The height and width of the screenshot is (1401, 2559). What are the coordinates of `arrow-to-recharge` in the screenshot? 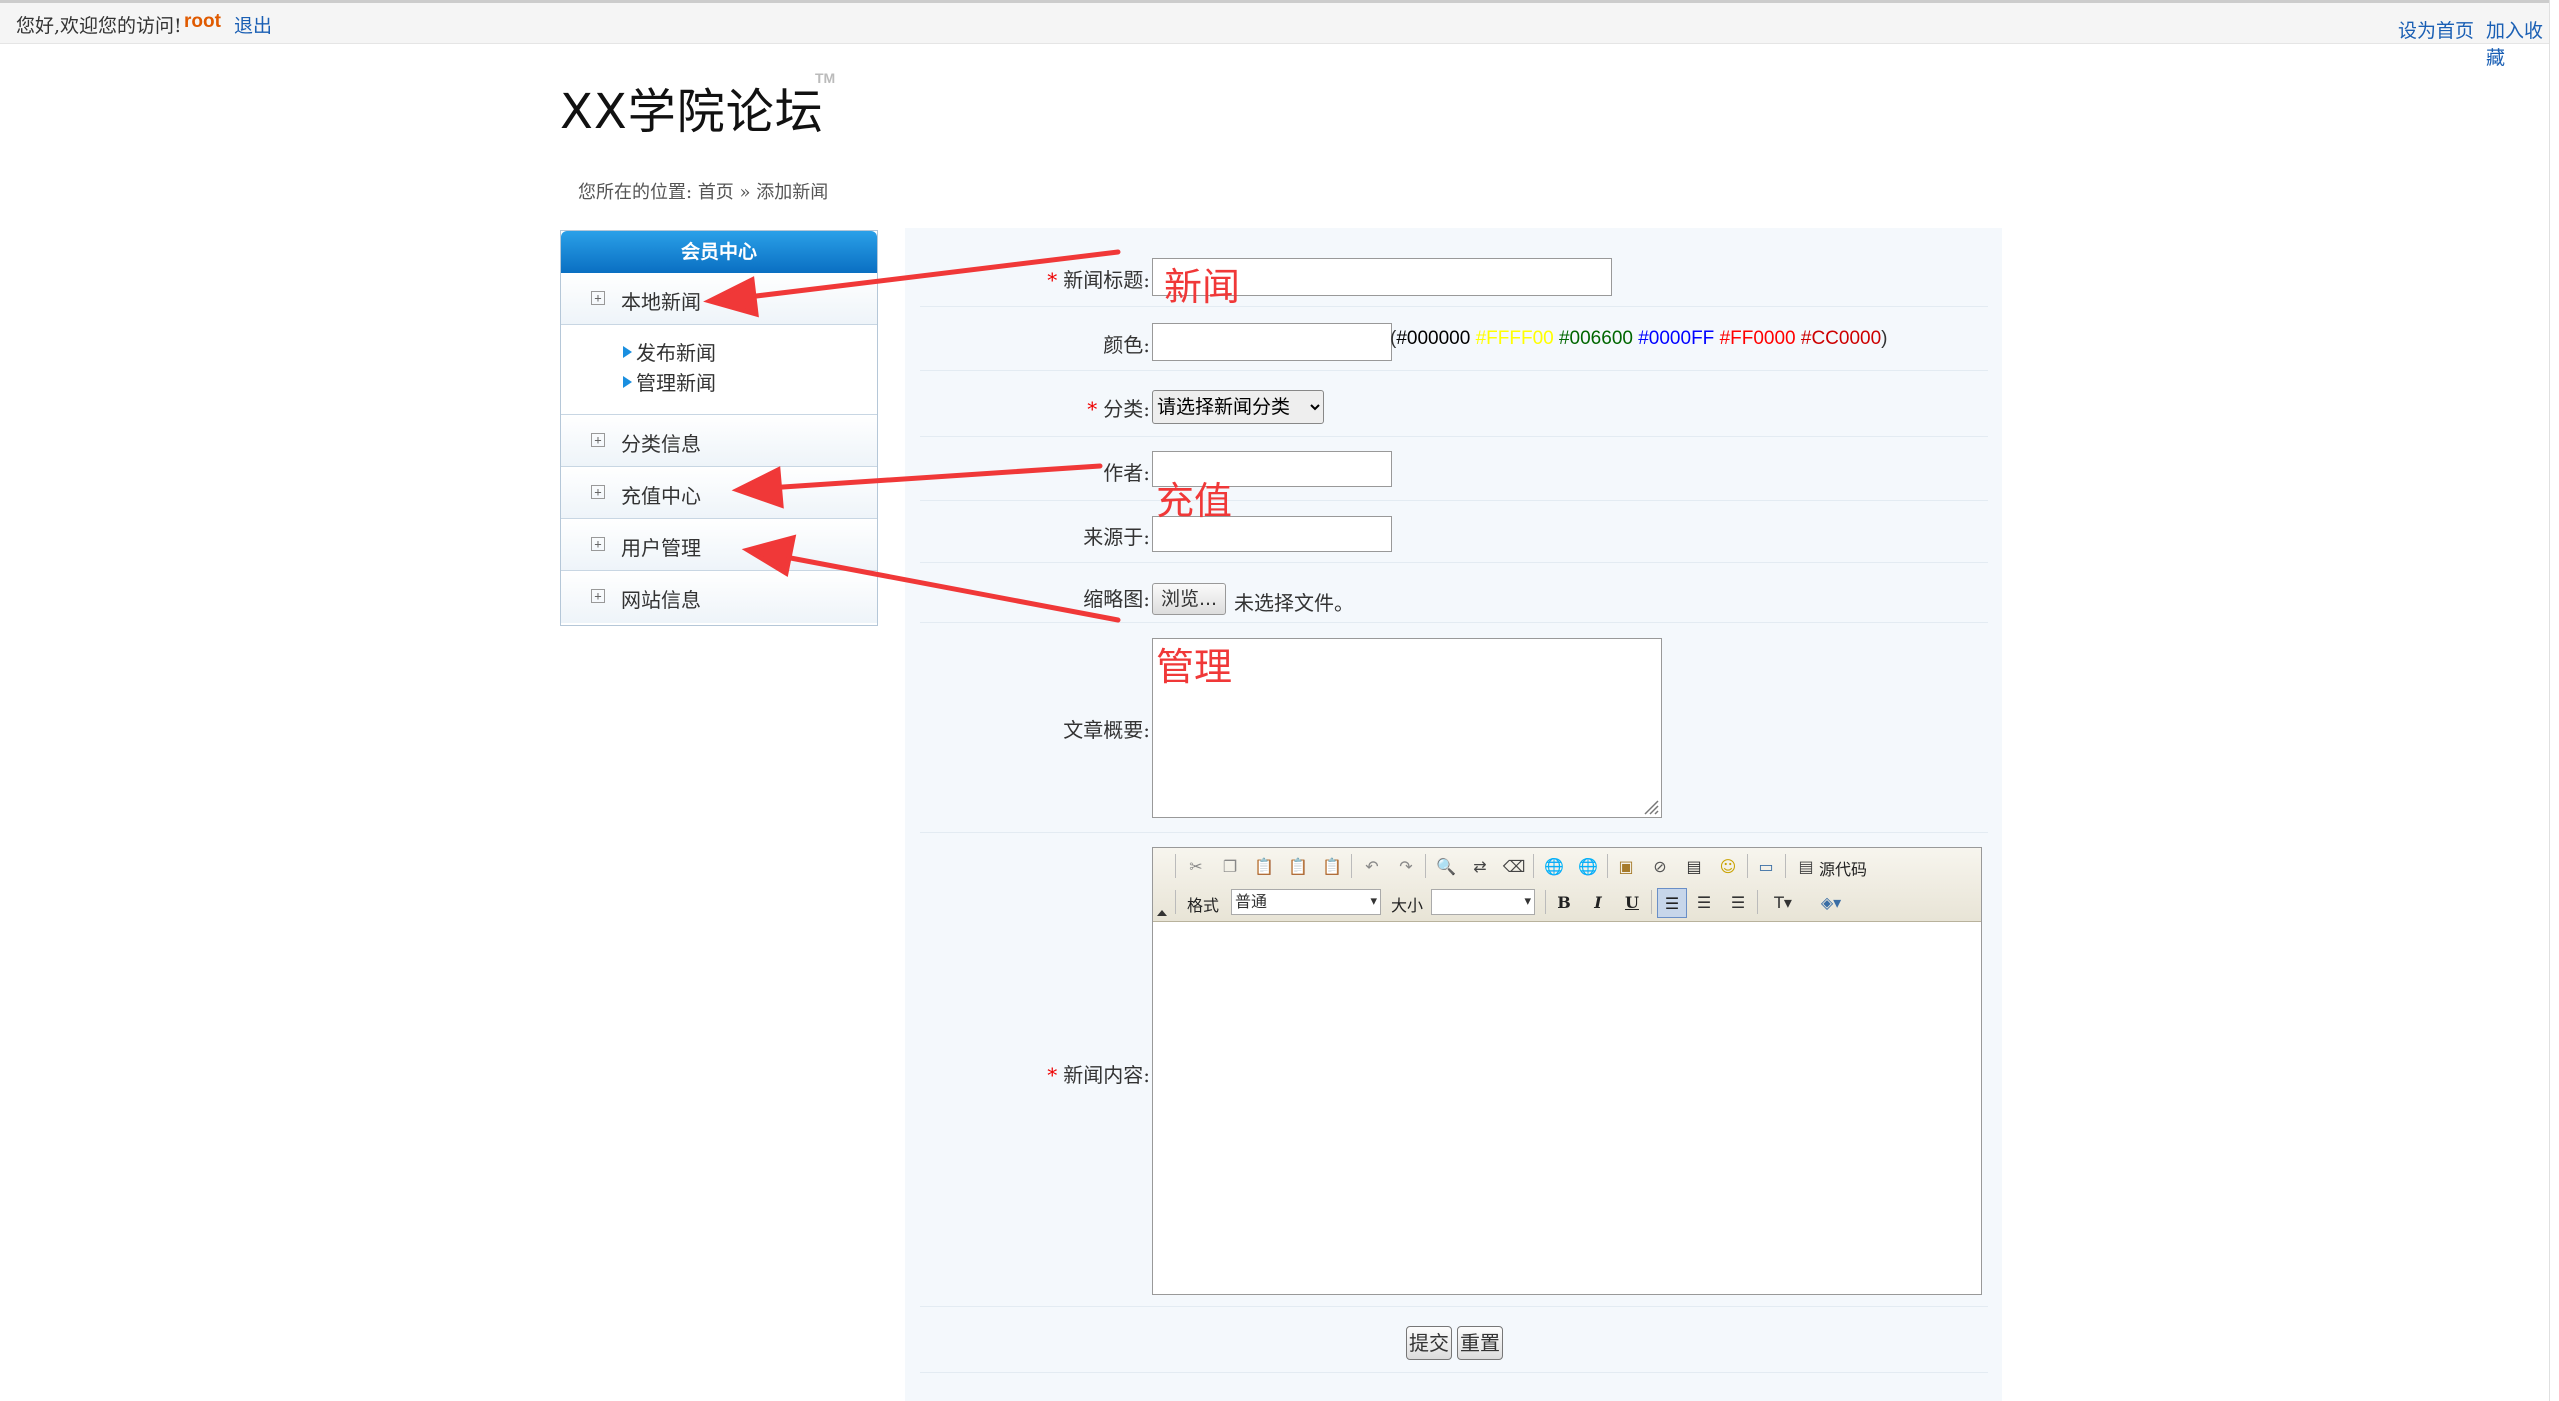 It's located at (934, 477).